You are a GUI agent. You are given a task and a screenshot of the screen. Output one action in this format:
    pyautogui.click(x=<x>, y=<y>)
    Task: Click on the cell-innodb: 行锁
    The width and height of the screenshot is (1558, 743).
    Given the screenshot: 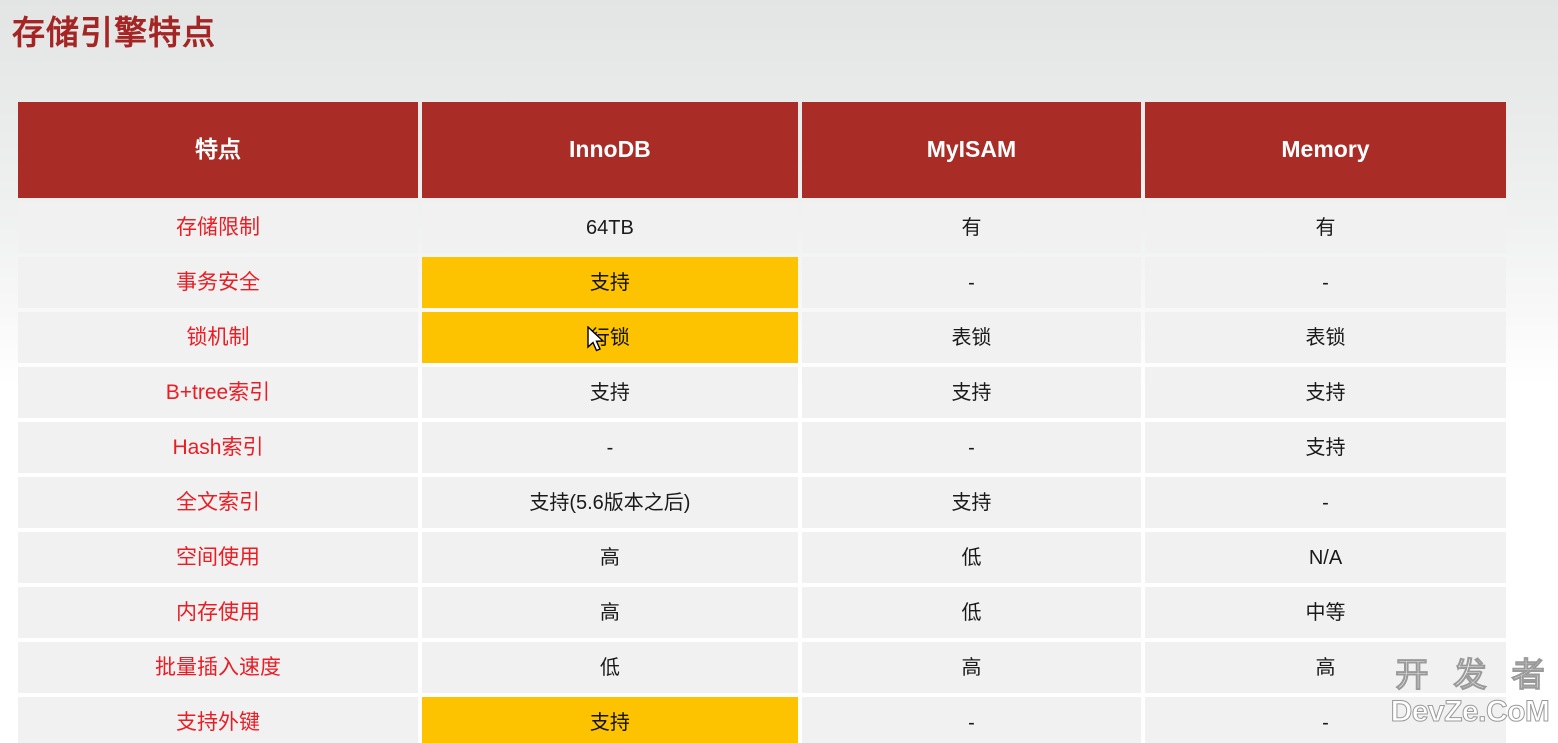 What is the action you would take?
    pyautogui.click(x=609, y=337)
    